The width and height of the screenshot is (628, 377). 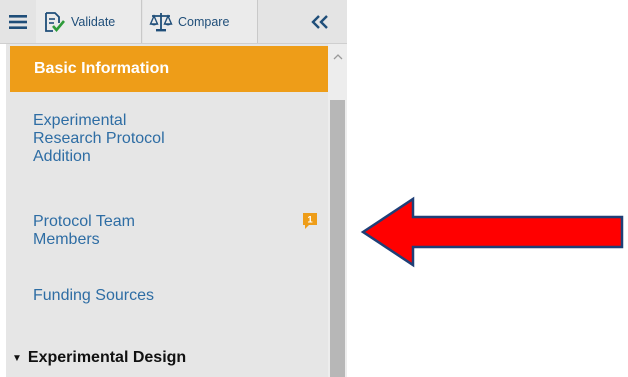 I want to click on scrollbar-thumb, so click(x=337, y=238).